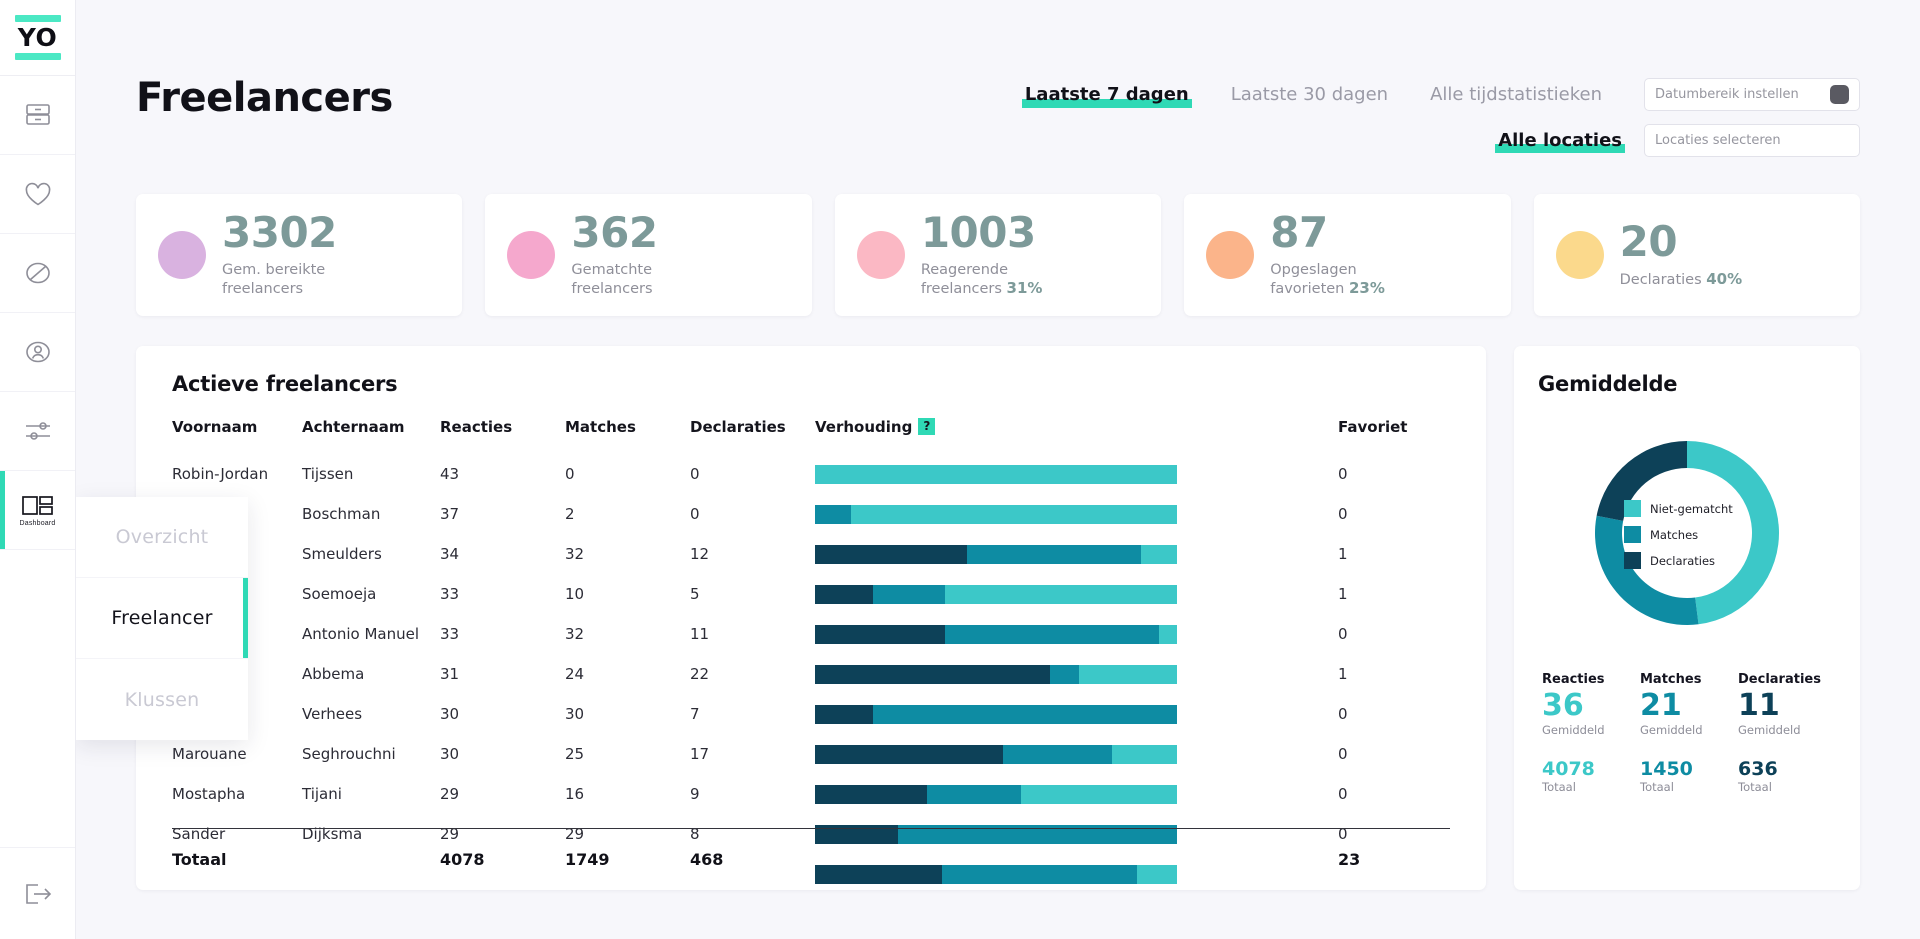 The image size is (1920, 939). What do you see at coordinates (1661, 705) in the screenshot?
I see `average-stat-value: 21` at bounding box center [1661, 705].